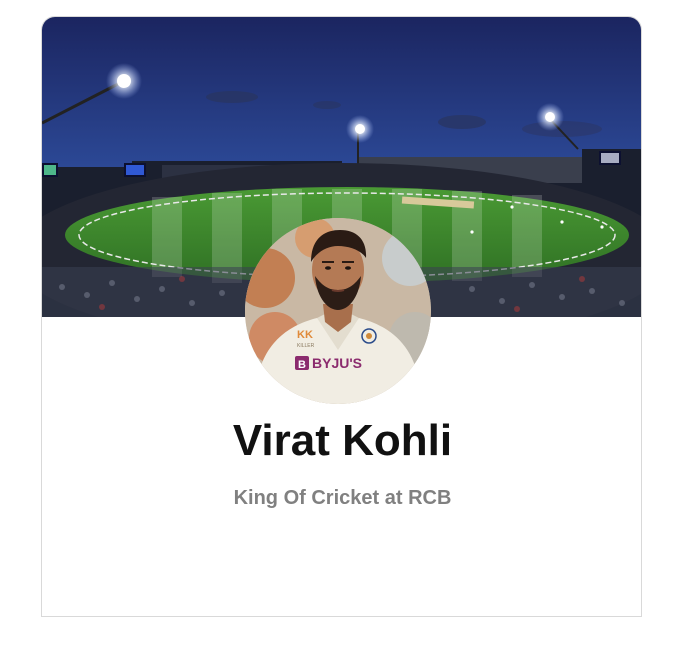 The width and height of the screenshot is (693, 660). Describe the element at coordinates (302, 365) in the screenshot. I see `svg-text: B` at that location.